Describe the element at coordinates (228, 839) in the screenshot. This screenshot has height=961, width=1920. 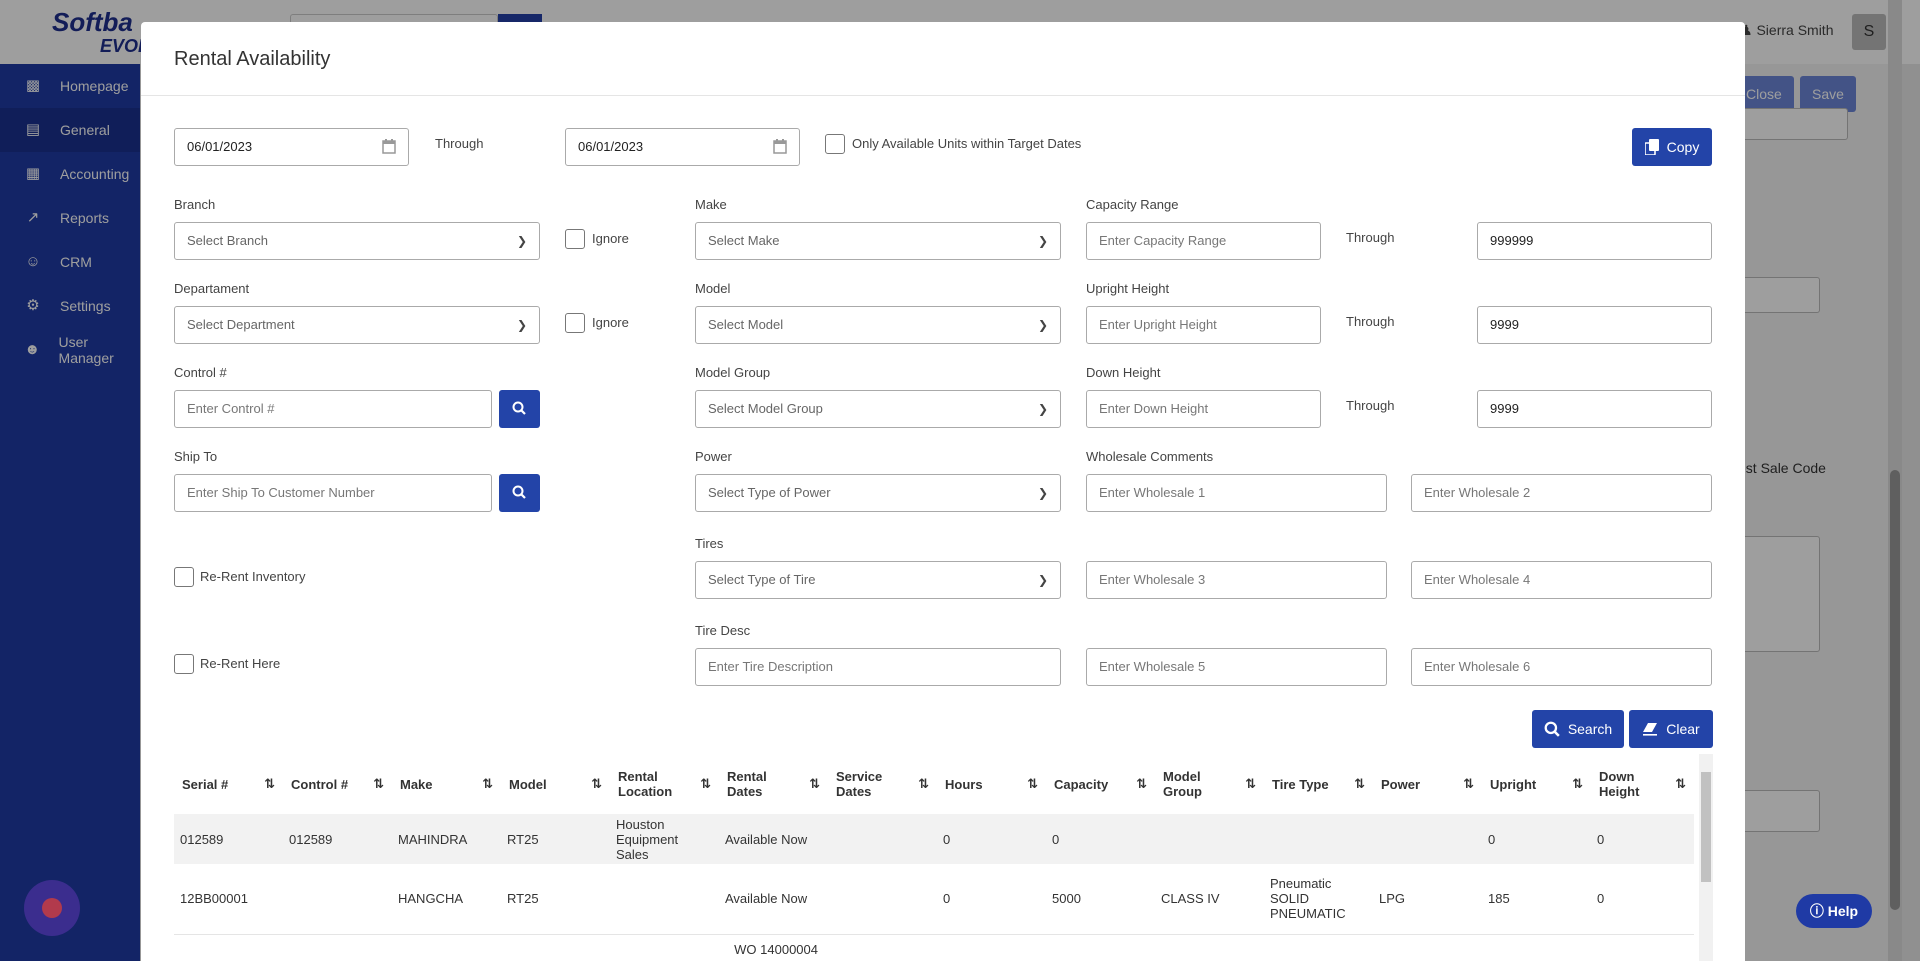
I see `table-cell: 012589` at that location.